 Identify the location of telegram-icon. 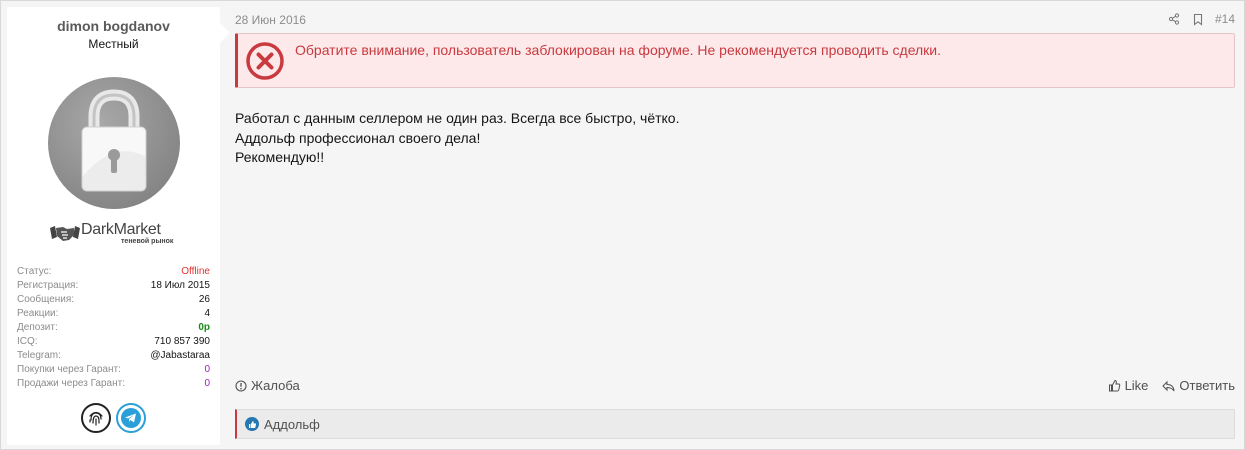
(131, 418).